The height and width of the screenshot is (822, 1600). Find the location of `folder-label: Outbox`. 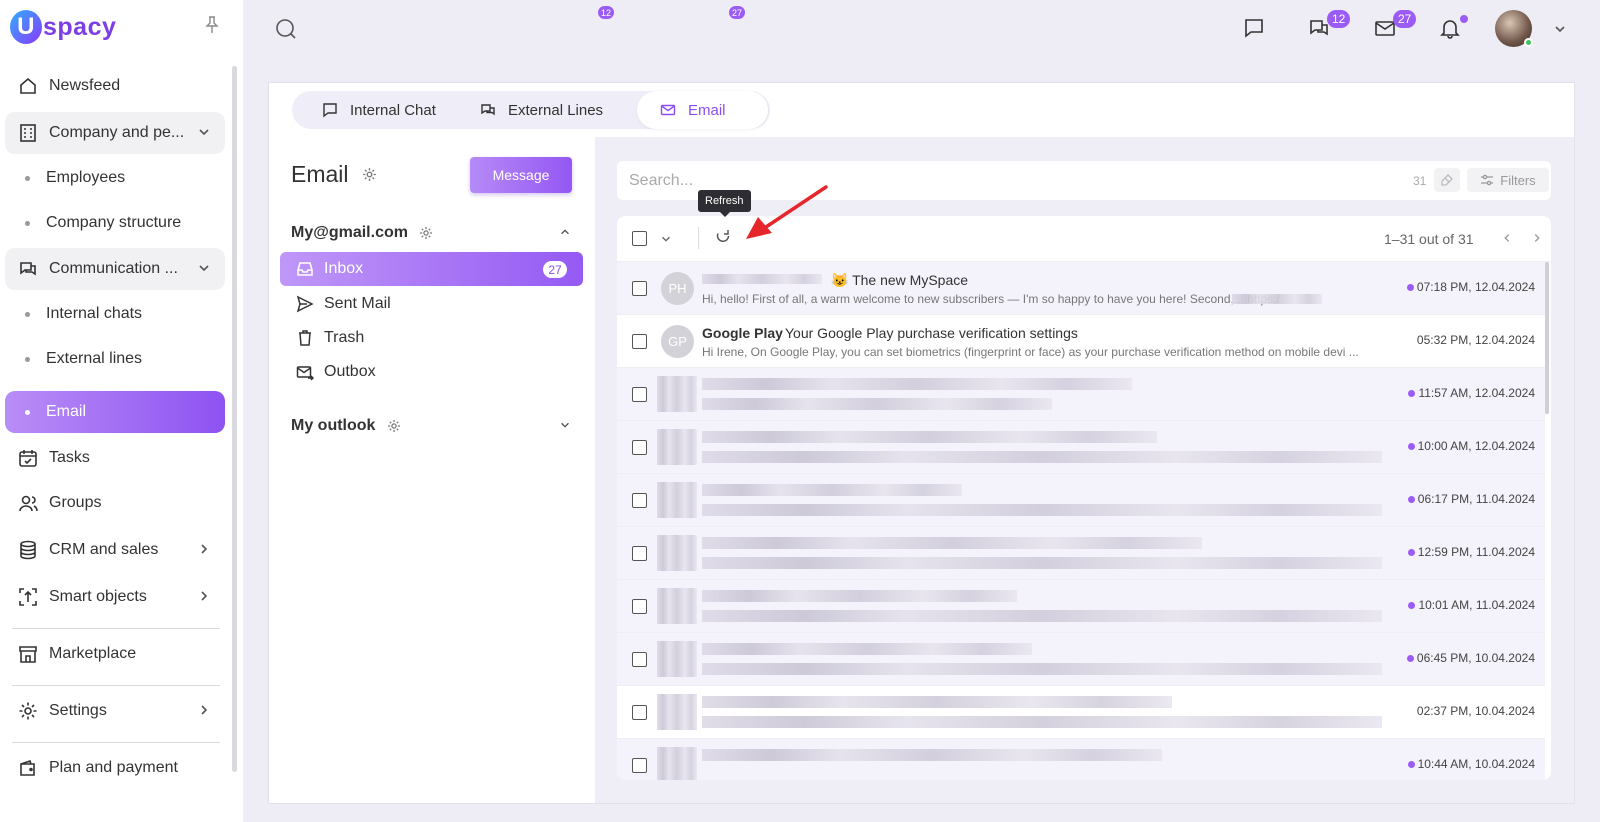

folder-label: Outbox is located at coordinates (350, 371).